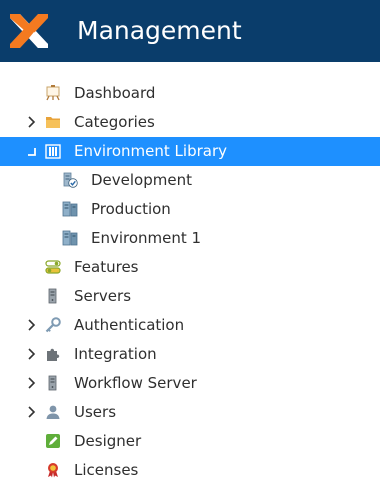 The height and width of the screenshot is (485, 380). Describe the element at coordinates (115, 93) in the screenshot. I see `tree-item-label: Dashboard` at that location.